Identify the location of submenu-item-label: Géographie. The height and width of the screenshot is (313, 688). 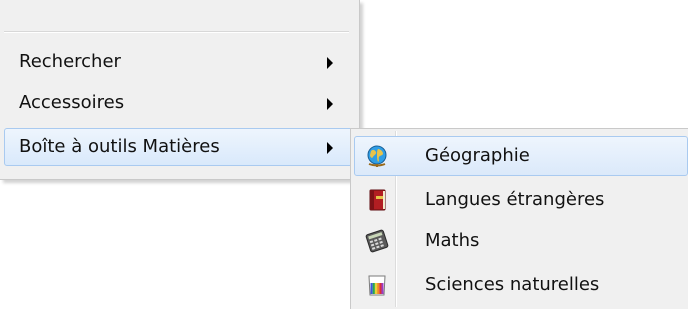
(477, 155).